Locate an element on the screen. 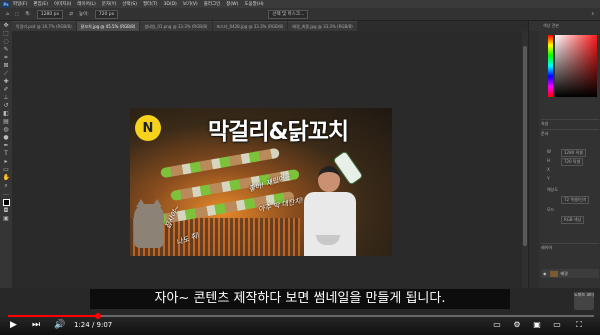 This screenshot has width=600, height=335. video-time: 1:24 / 9:07 is located at coordinates (93, 325).